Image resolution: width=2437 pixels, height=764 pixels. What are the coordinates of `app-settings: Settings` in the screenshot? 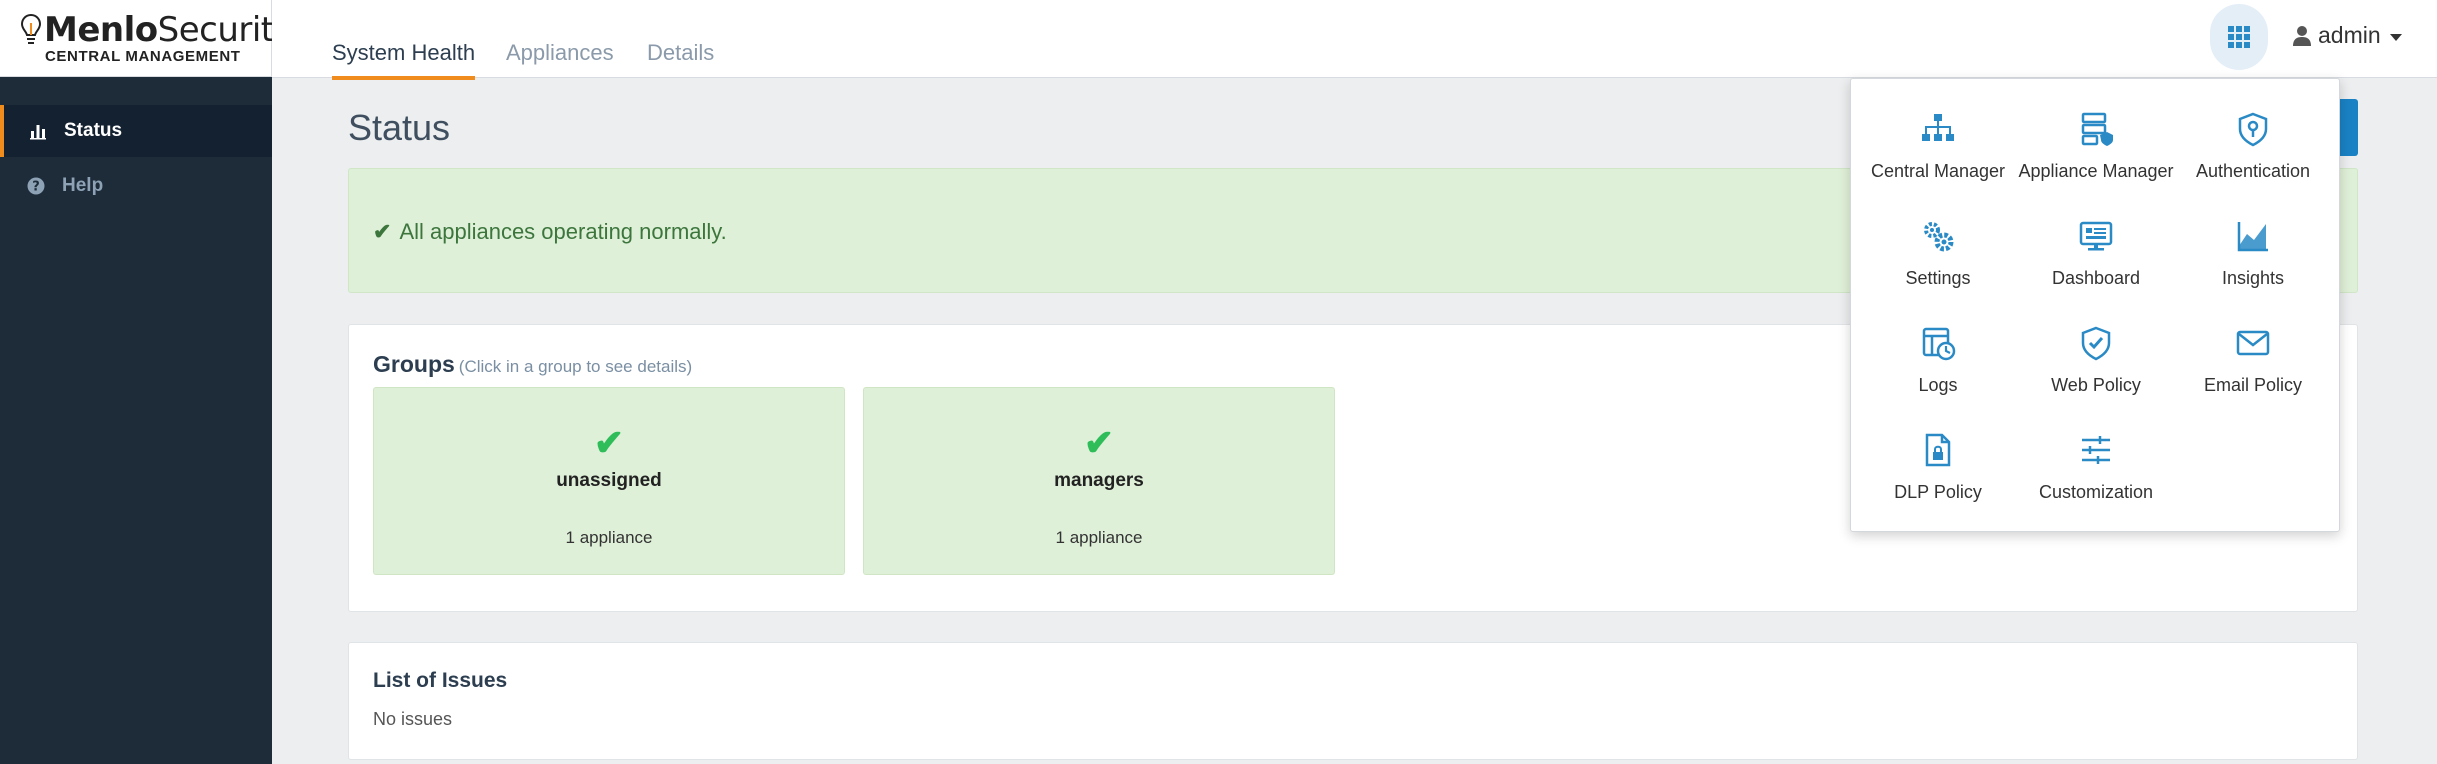 It's located at (1938, 263).